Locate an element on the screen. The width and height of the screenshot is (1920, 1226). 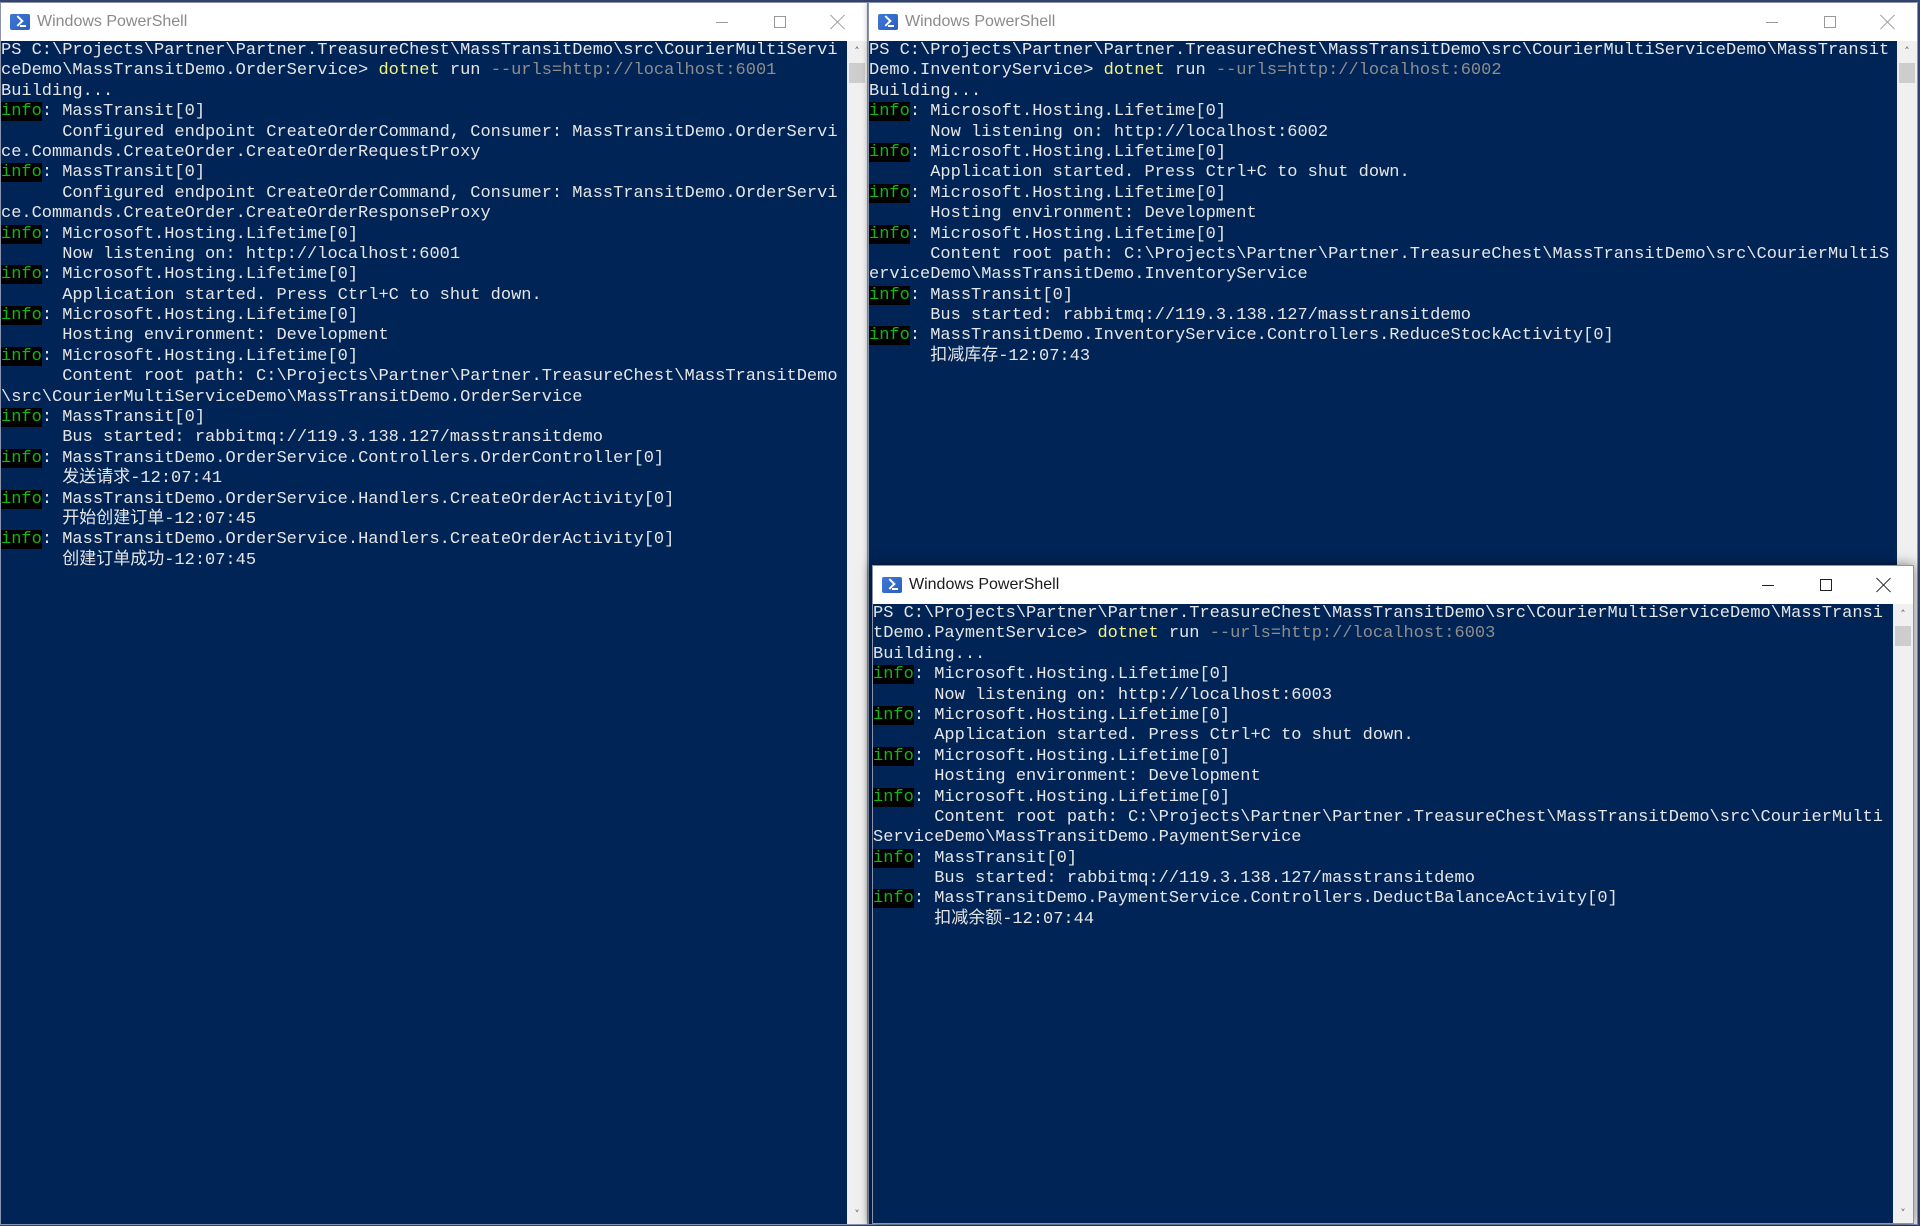
console-text: 开始创建订单-12:07:45 is located at coordinates (129, 519).